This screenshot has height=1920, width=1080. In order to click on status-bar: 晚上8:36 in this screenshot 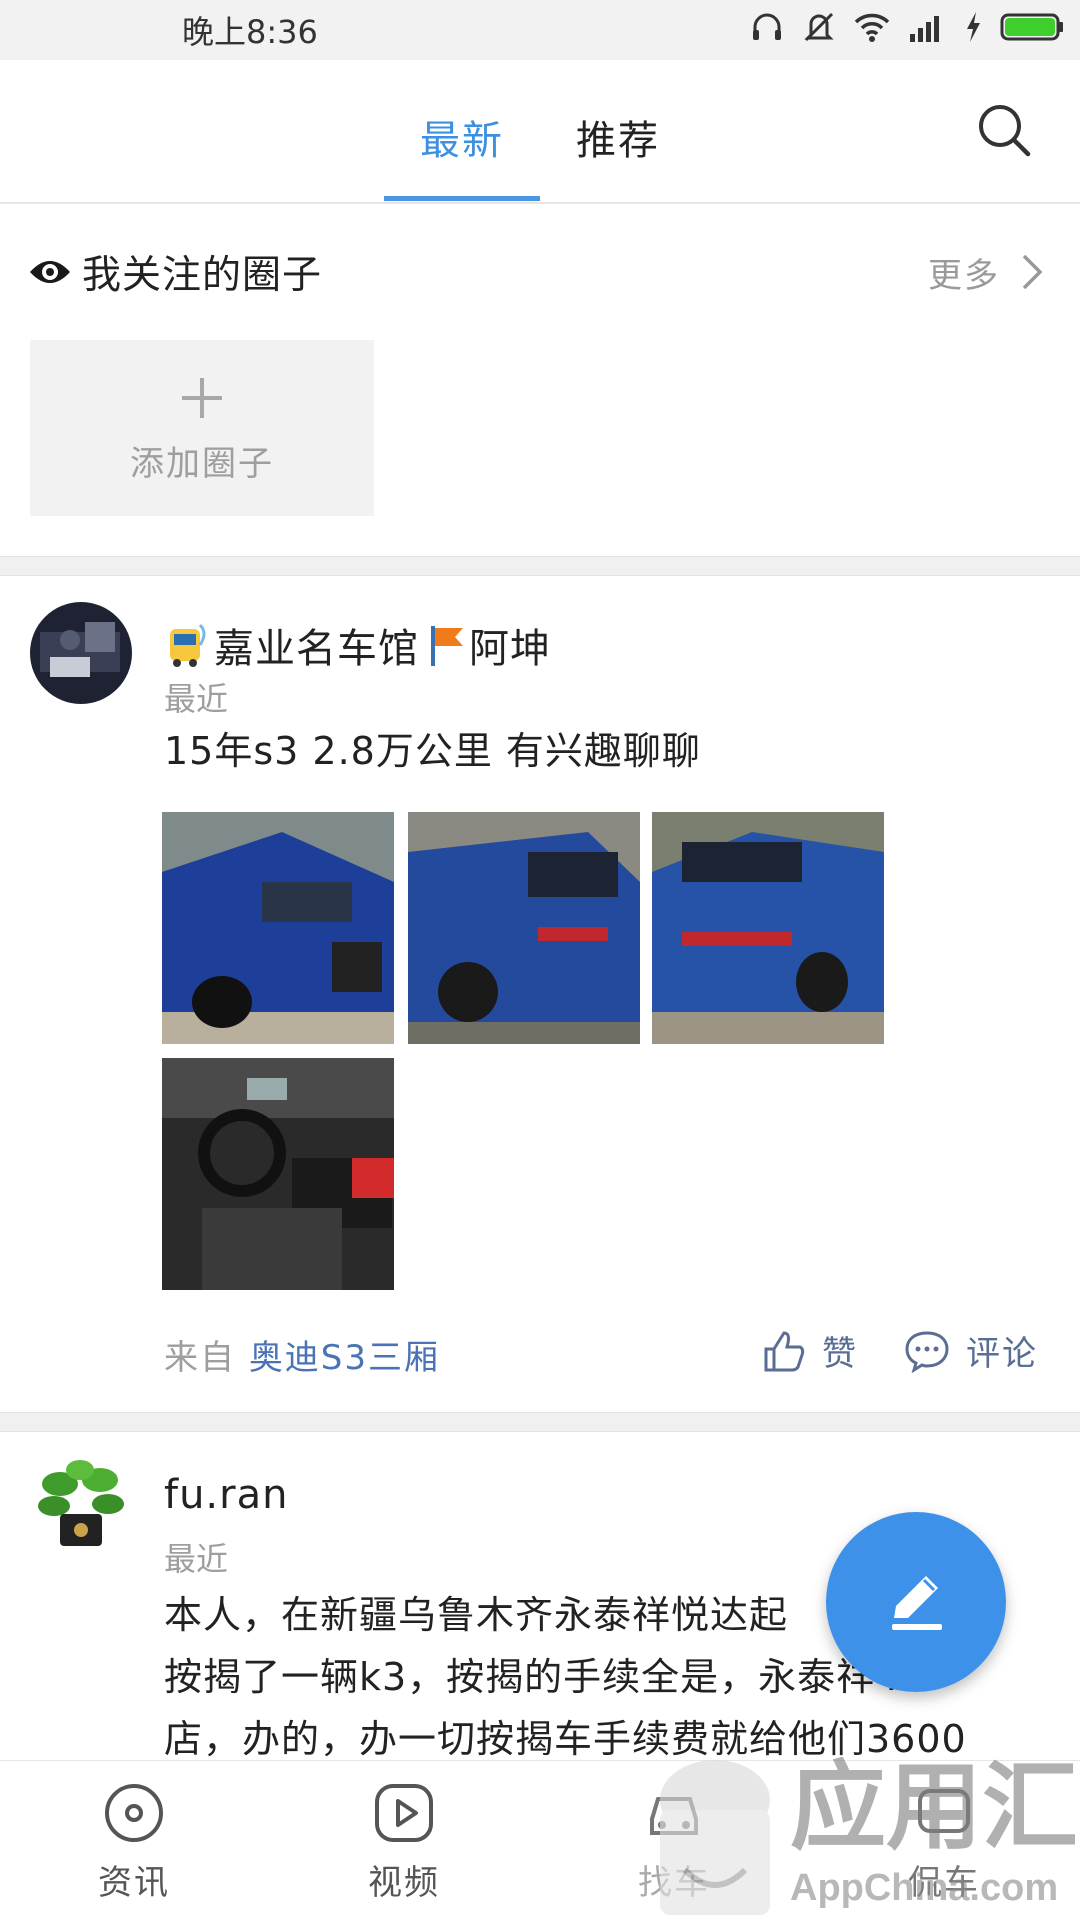, I will do `click(540, 30)`.